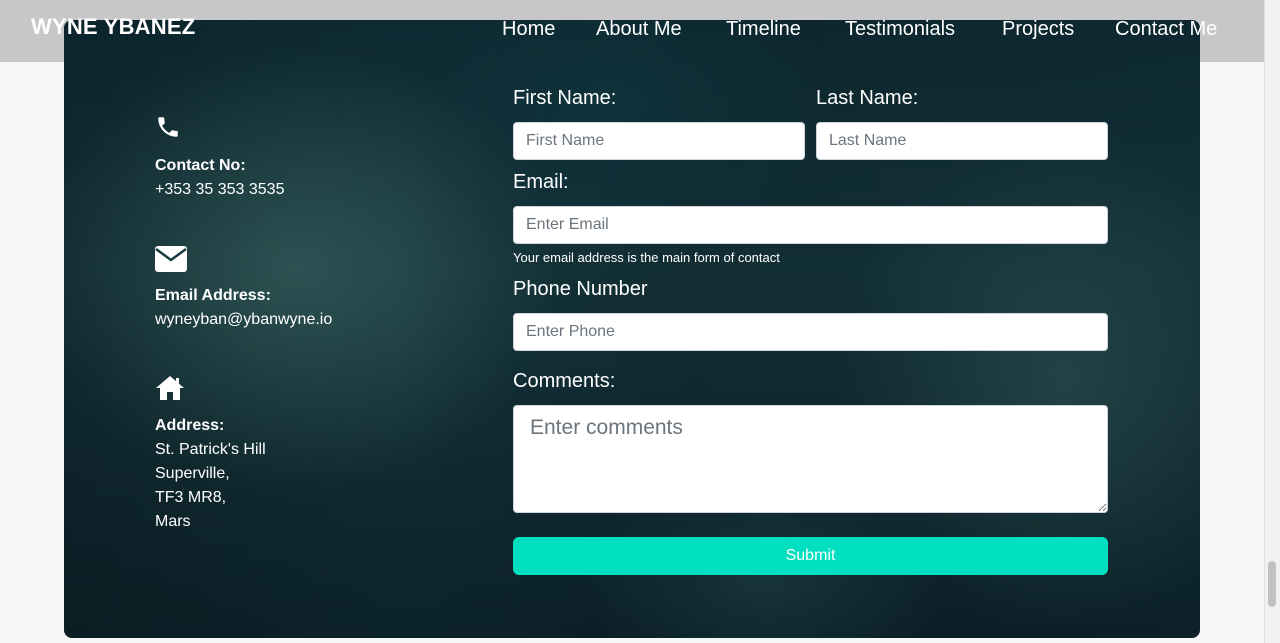 This screenshot has height=643, width=1280. Describe the element at coordinates (113, 27) in the screenshot. I see `brand-logo: WYNE YBANEZ` at that location.